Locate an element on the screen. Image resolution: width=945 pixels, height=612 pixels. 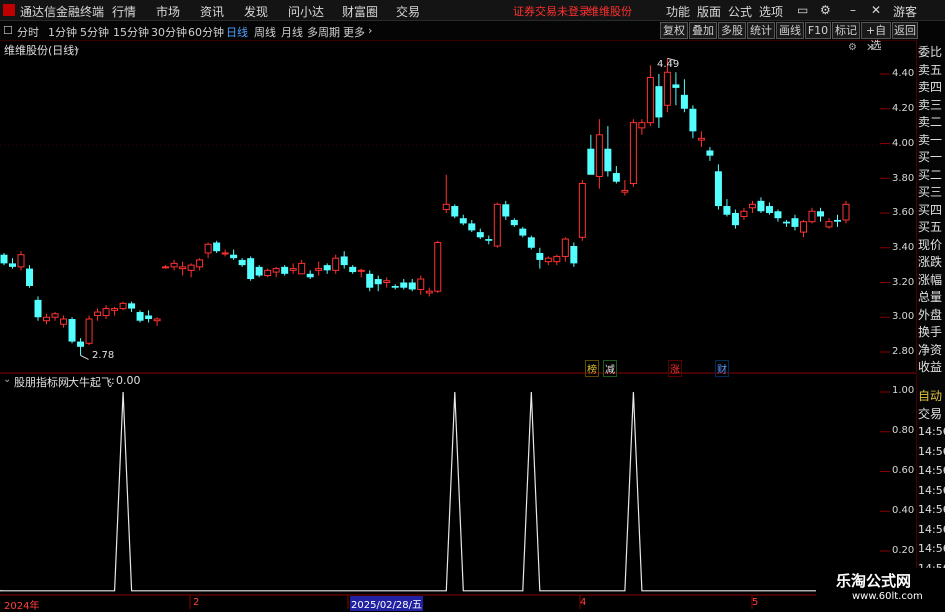
quote-tab: 买四 is located at coordinates (931, 210).